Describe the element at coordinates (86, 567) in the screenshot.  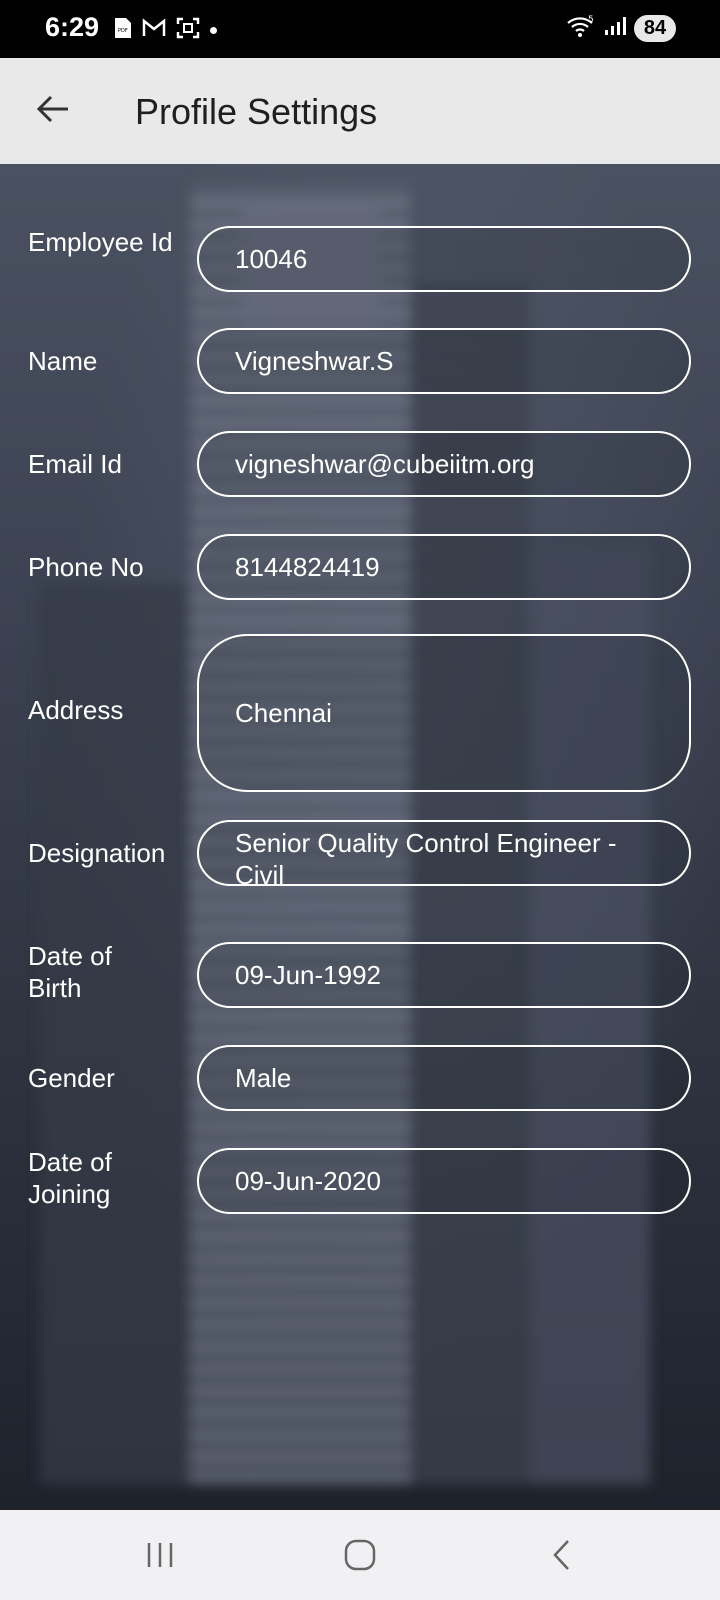
I see `field-label: Phone No` at that location.